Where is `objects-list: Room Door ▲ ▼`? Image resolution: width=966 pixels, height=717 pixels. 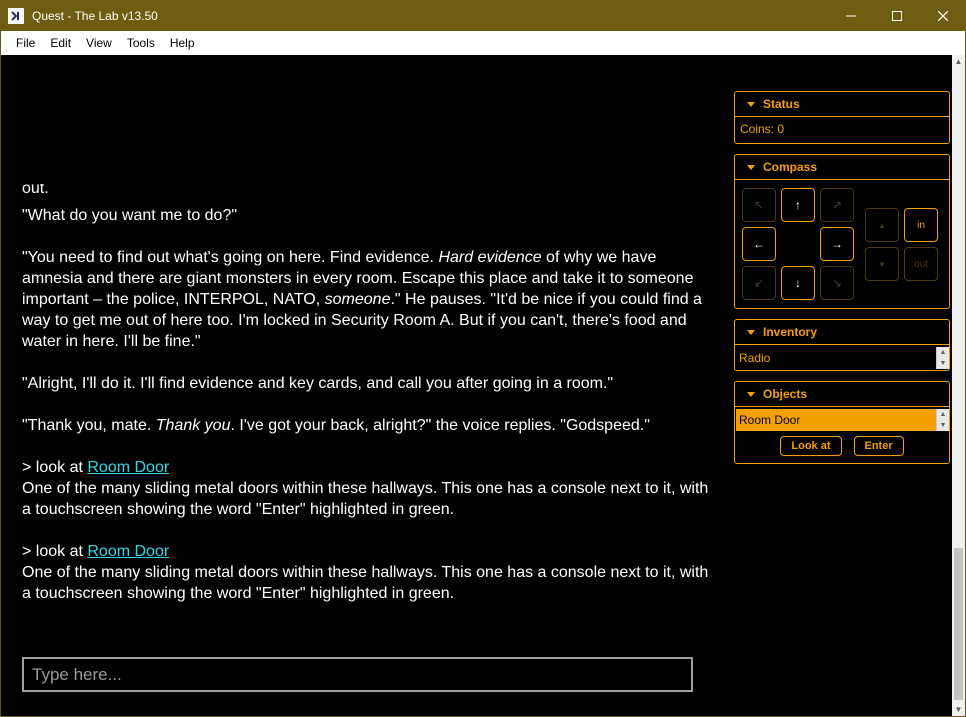
objects-list: Room Door ▲ ▼ is located at coordinates (842, 420).